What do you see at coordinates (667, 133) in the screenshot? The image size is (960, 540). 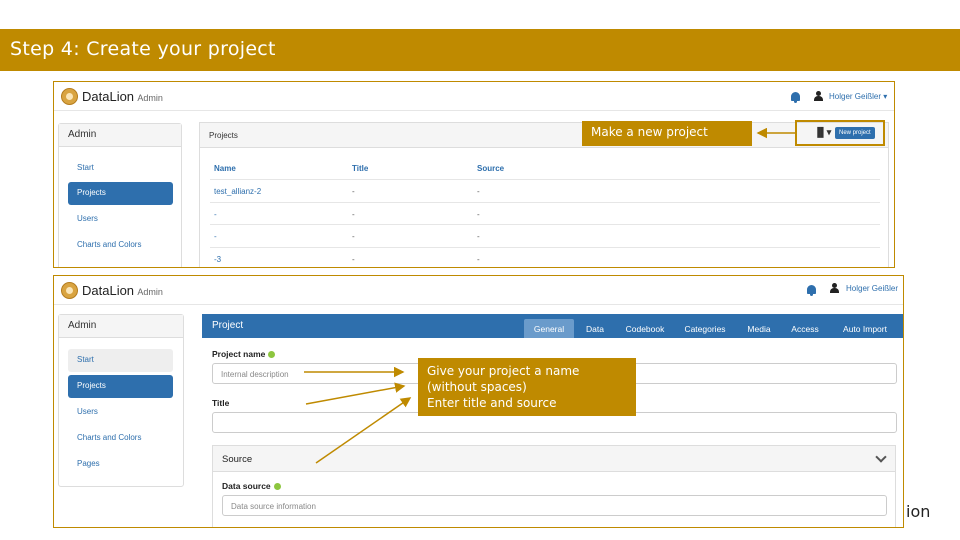 I see `callout-new-project: Make a new project` at bounding box center [667, 133].